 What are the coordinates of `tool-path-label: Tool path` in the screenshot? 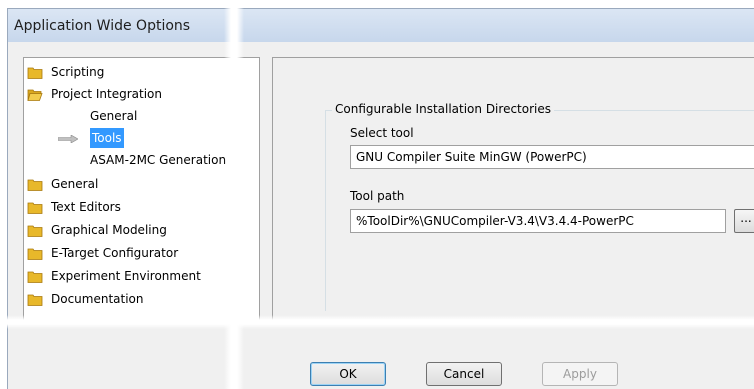 It's located at (377, 196).